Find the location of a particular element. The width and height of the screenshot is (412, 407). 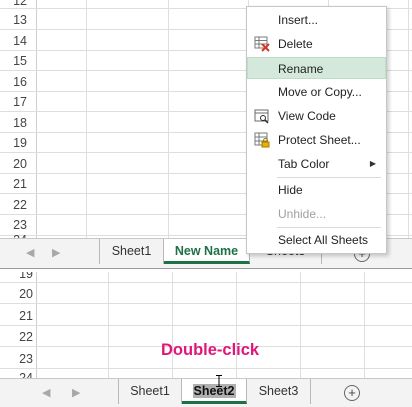

tab-label: Sheet3 is located at coordinates (278, 391).